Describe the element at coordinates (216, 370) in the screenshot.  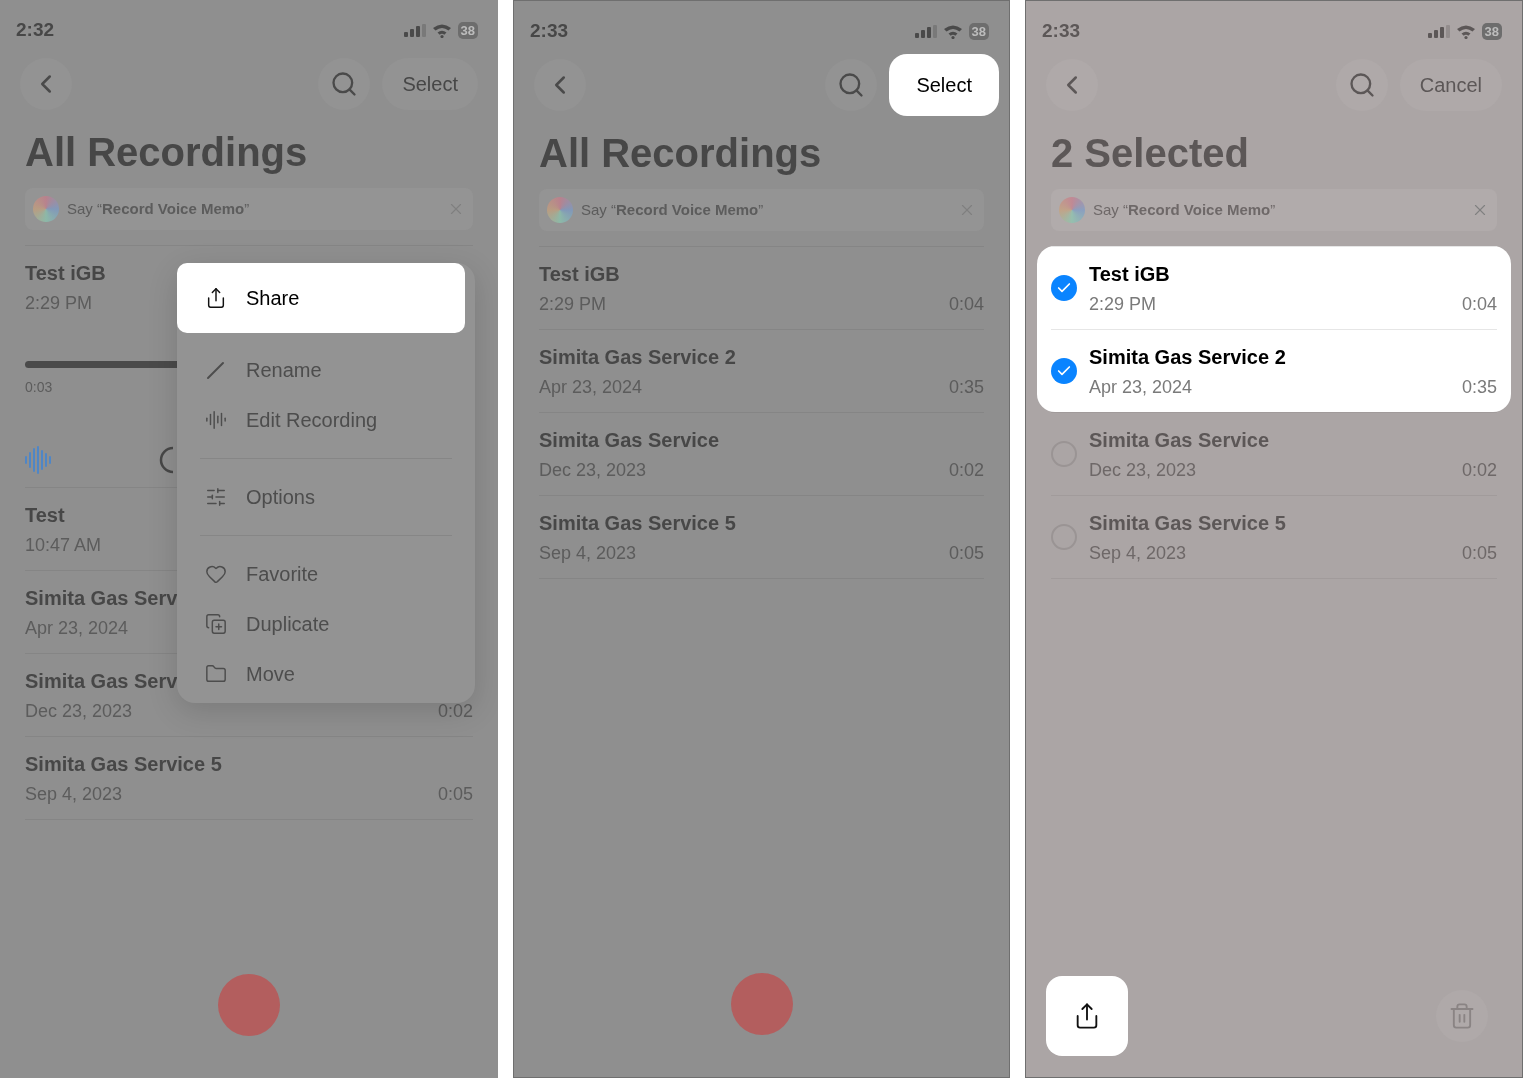
I see `pencil-icon` at that location.